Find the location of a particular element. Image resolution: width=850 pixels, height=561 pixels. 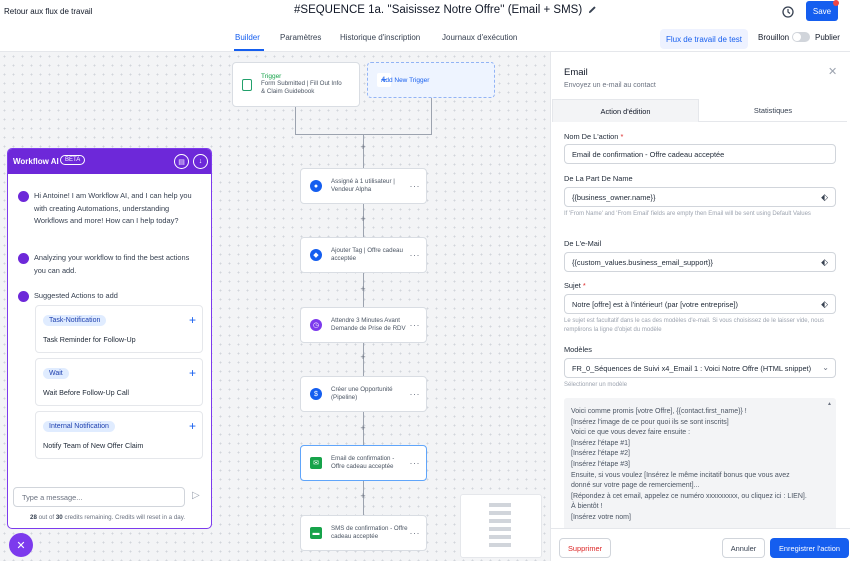

publish-toggle is located at coordinates (801, 37).